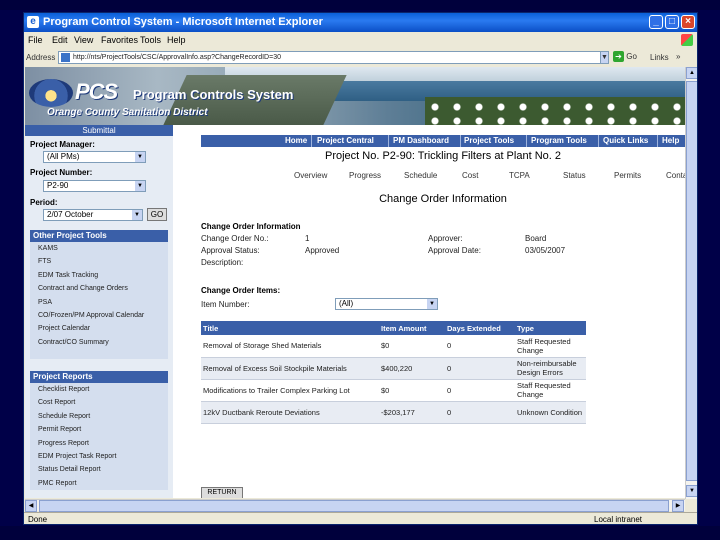  Describe the element at coordinates (222, 492) in the screenshot. I see `return-button: RETURN` at that location.